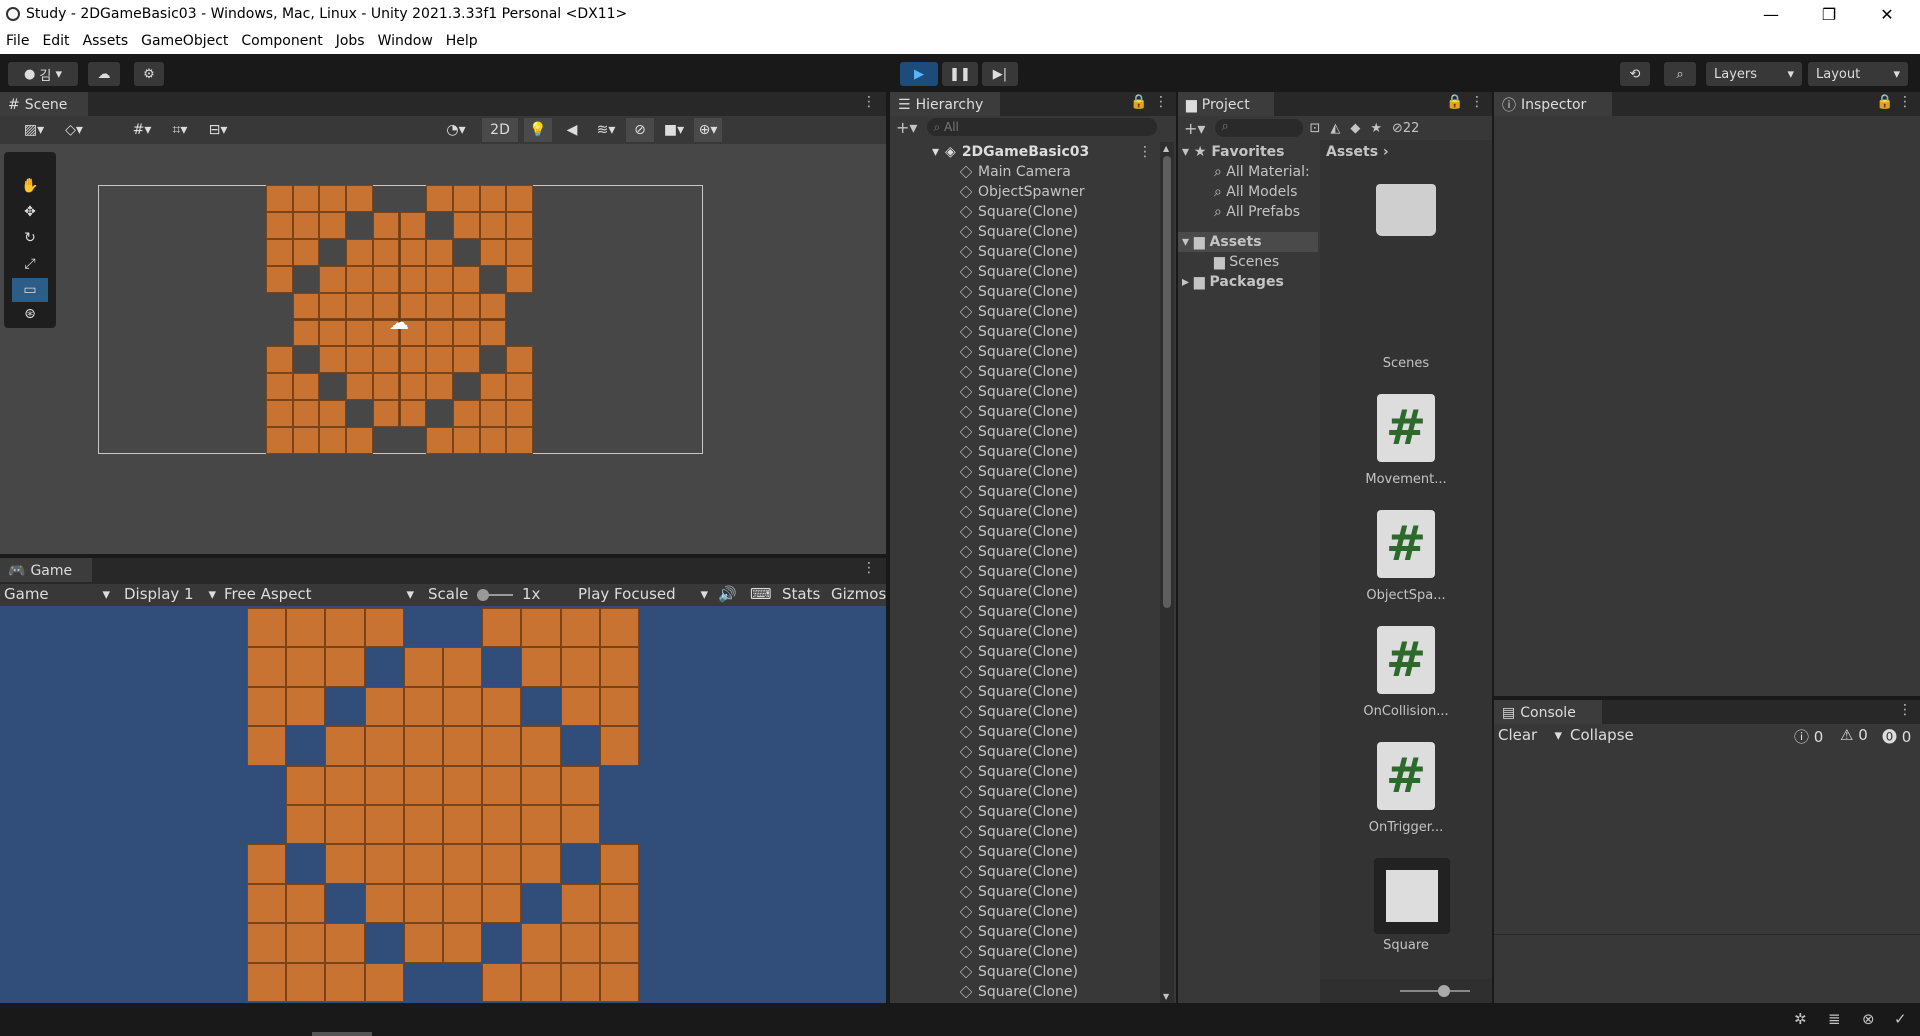 The height and width of the screenshot is (1036, 1920). I want to click on layers-stack-icon: ≣, so click(1834, 1019).